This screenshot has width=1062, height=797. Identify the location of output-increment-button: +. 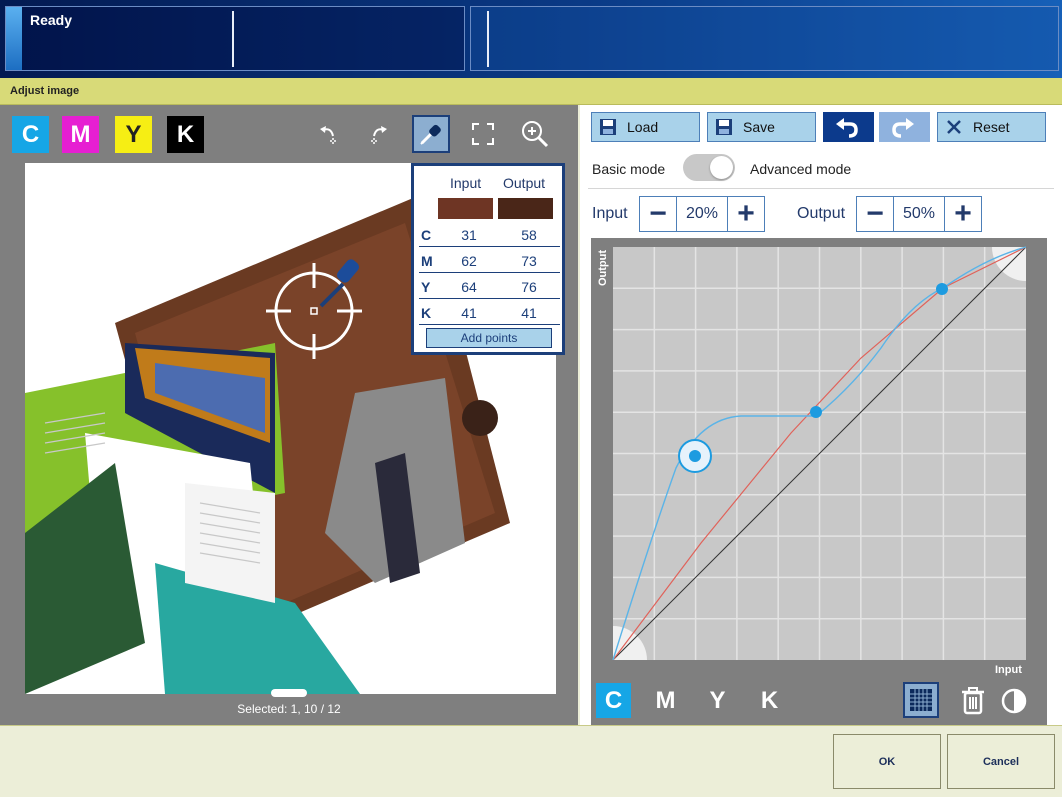
(963, 214).